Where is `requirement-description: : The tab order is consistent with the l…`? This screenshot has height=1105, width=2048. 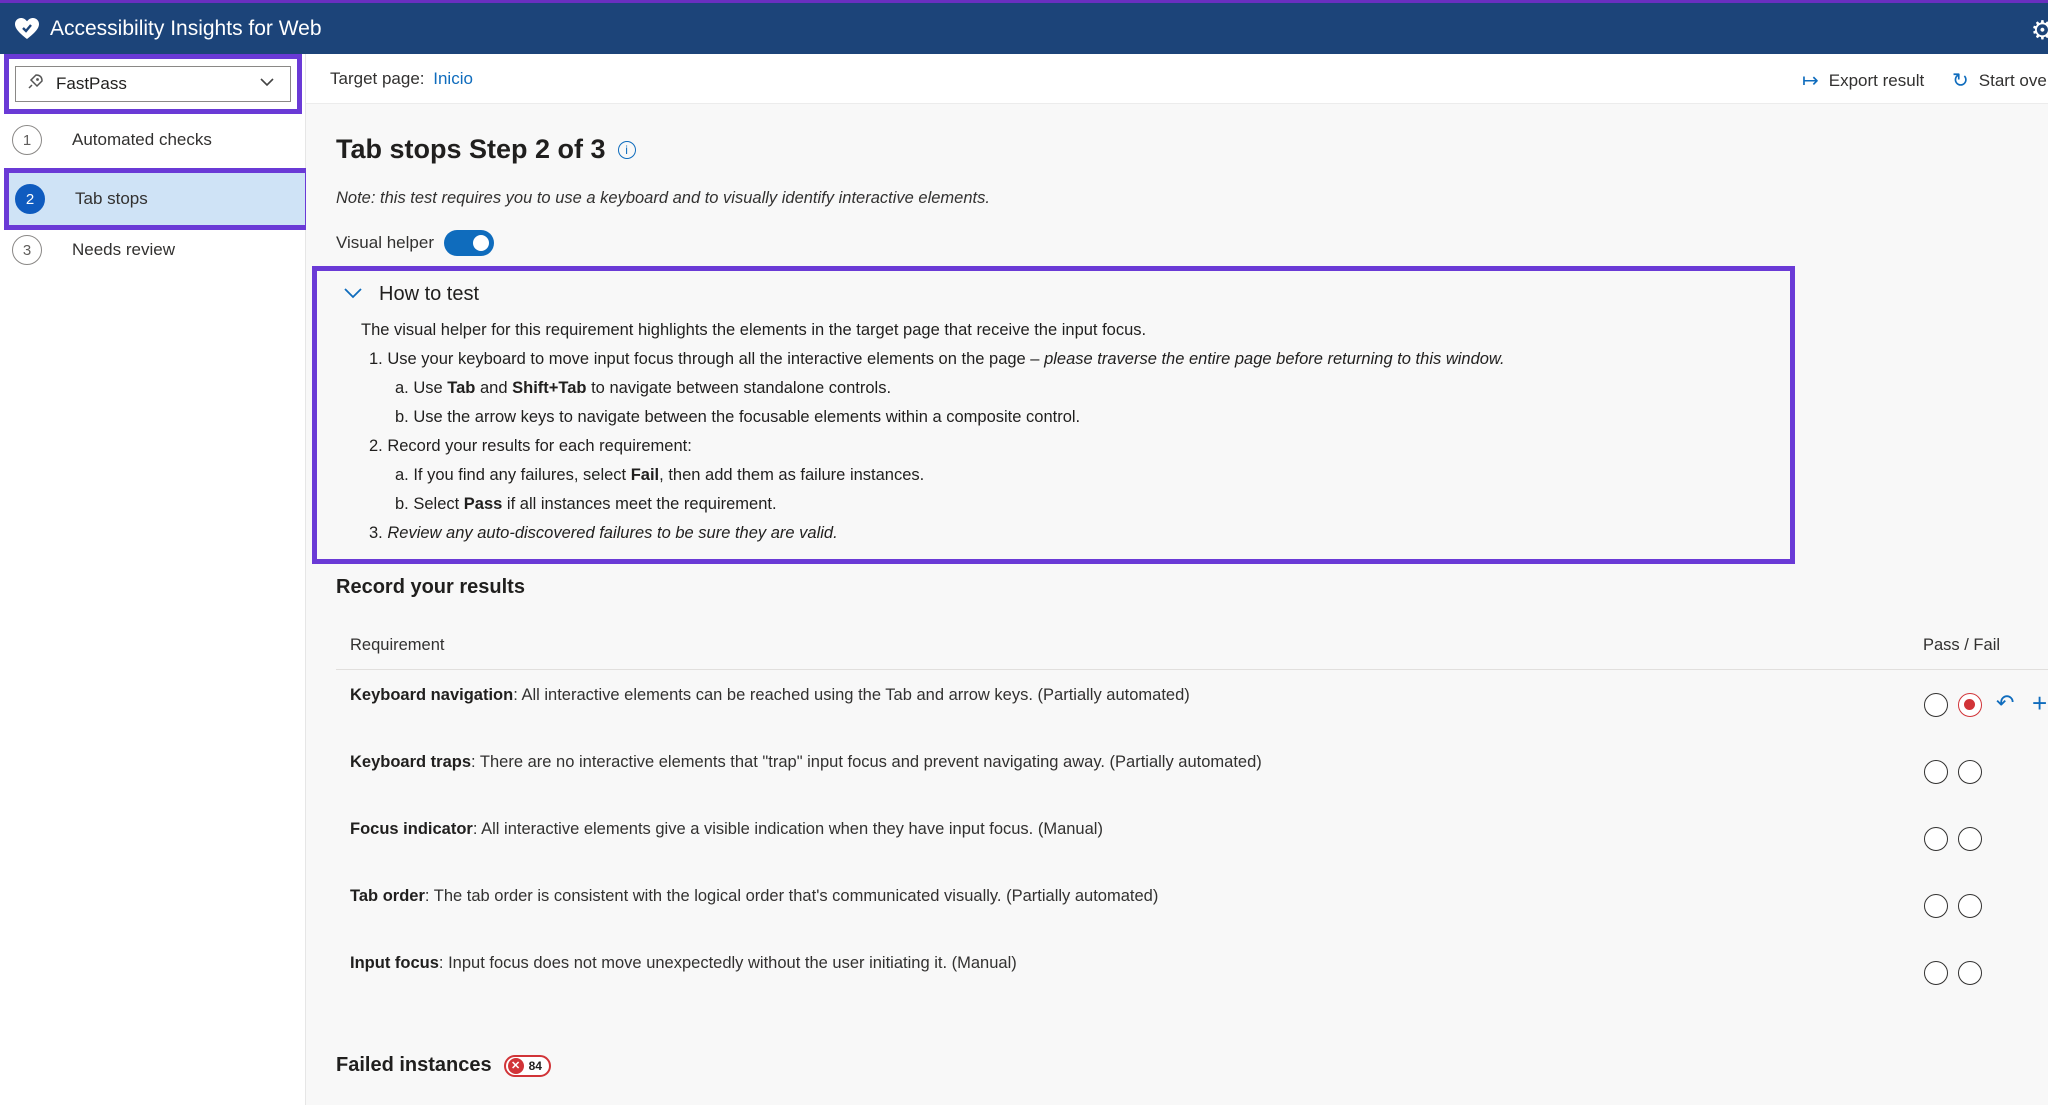
requirement-description: : The tab order is consistent with the l… is located at coordinates (791, 896).